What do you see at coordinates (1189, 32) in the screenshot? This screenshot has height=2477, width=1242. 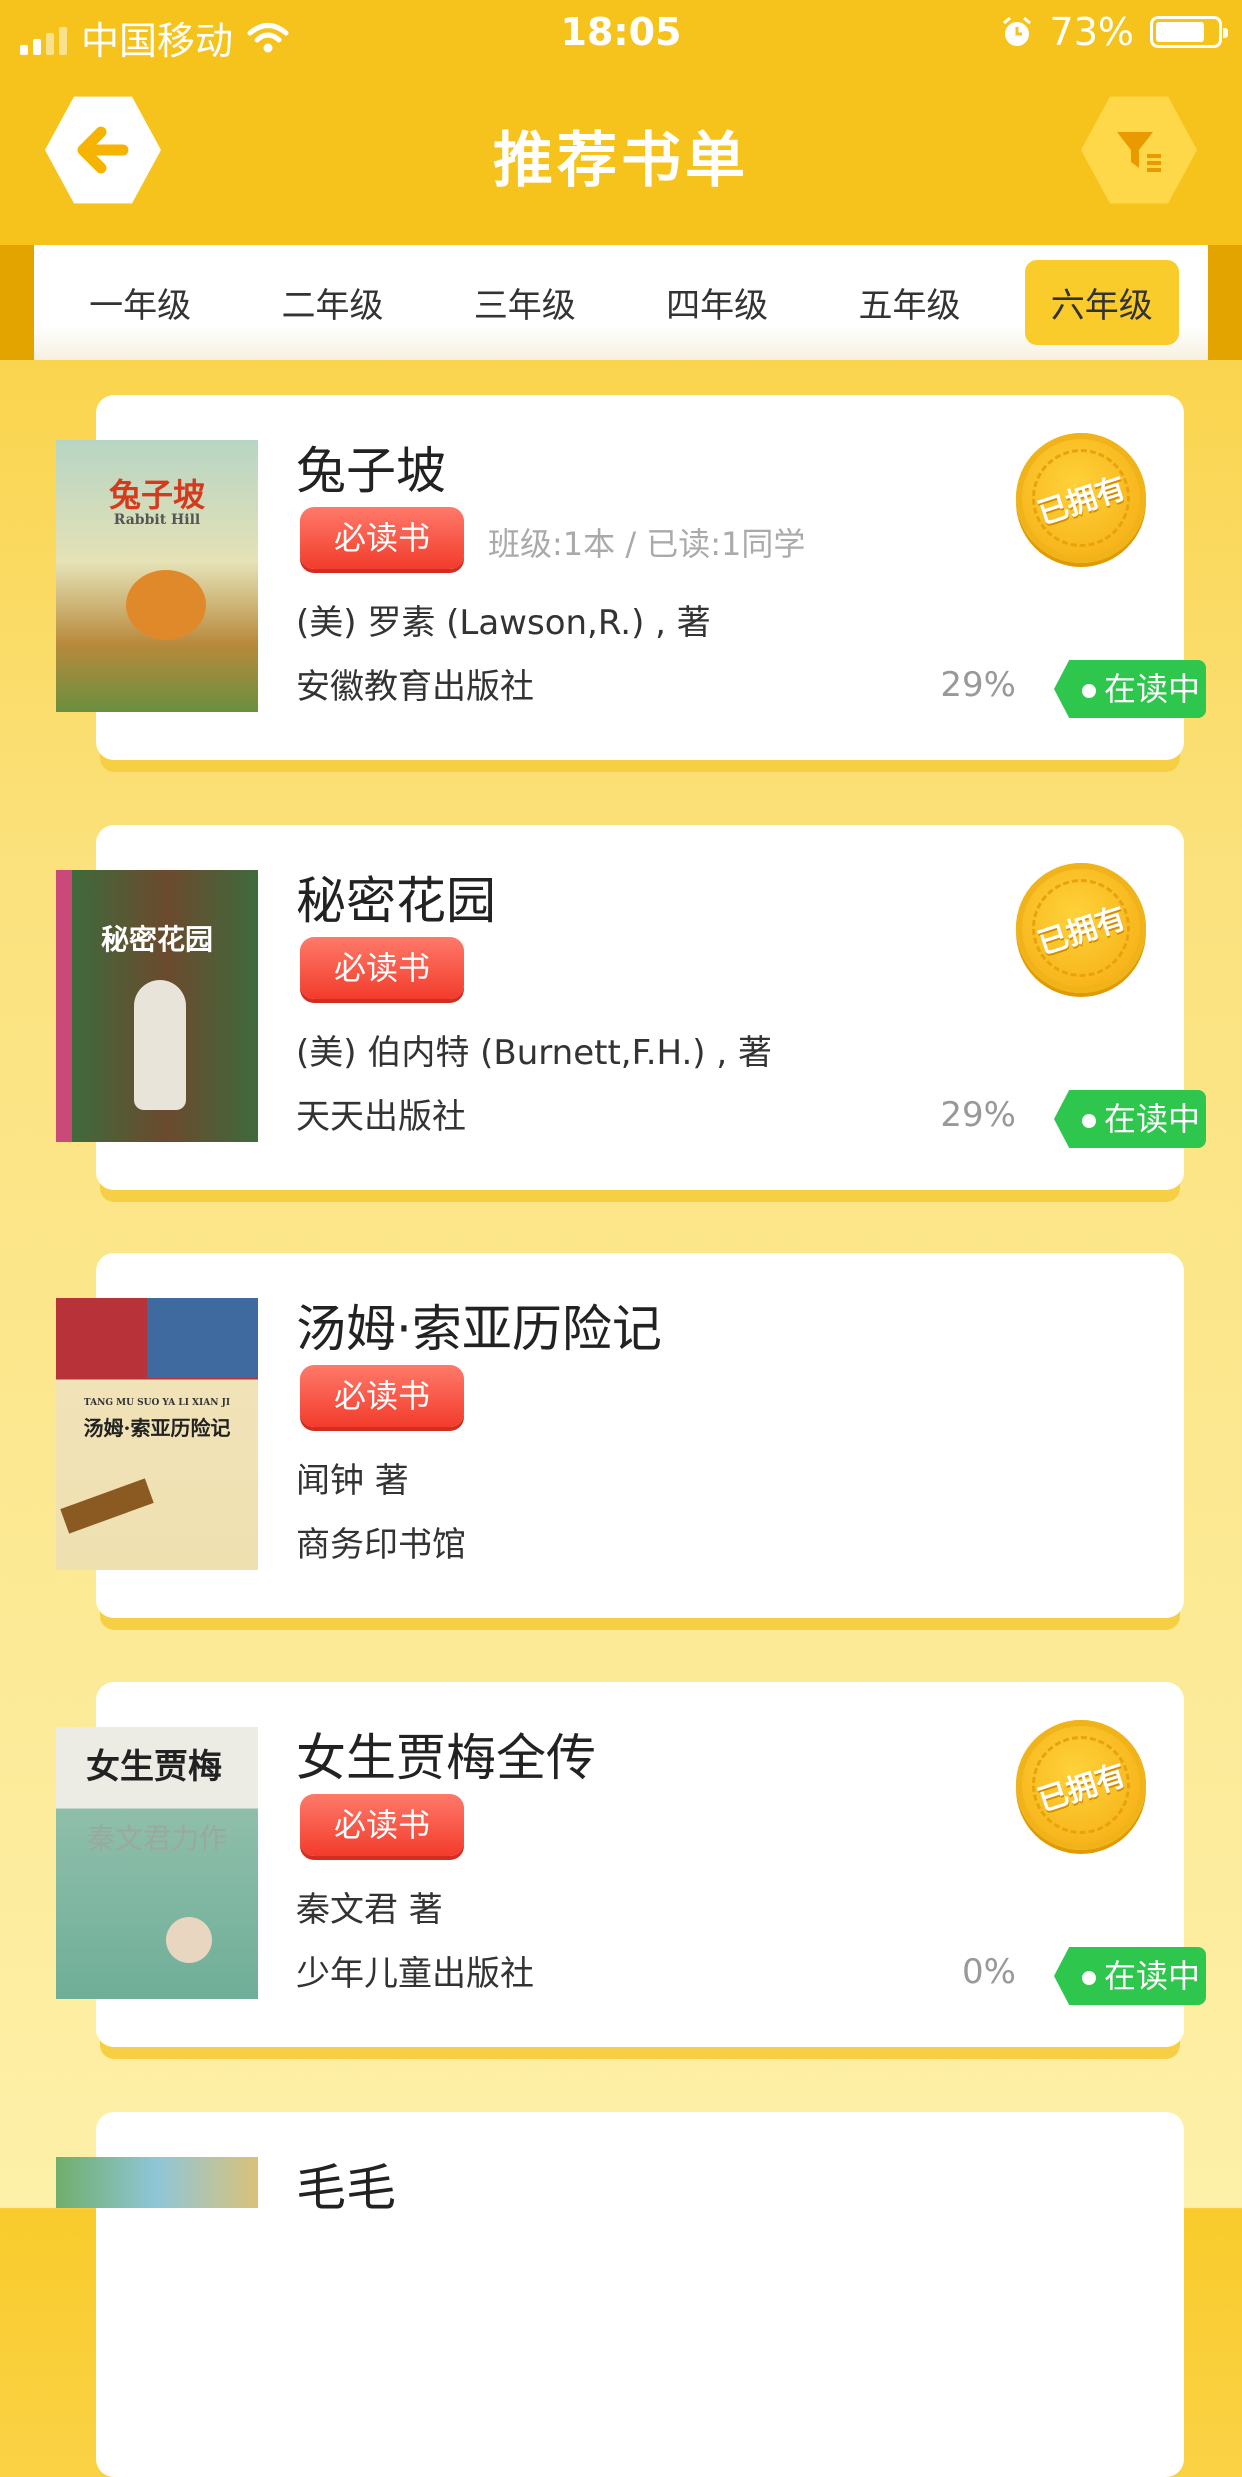 I see `battery-icon` at bounding box center [1189, 32].